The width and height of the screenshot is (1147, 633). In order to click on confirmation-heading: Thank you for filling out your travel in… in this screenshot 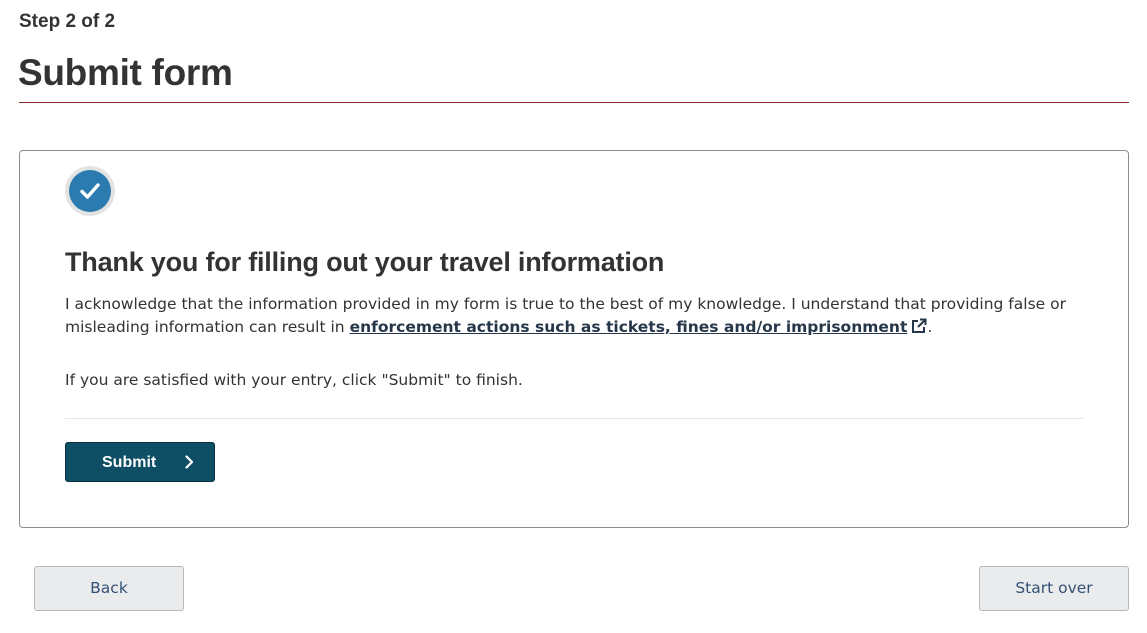, I will do `click(365, 262)`.